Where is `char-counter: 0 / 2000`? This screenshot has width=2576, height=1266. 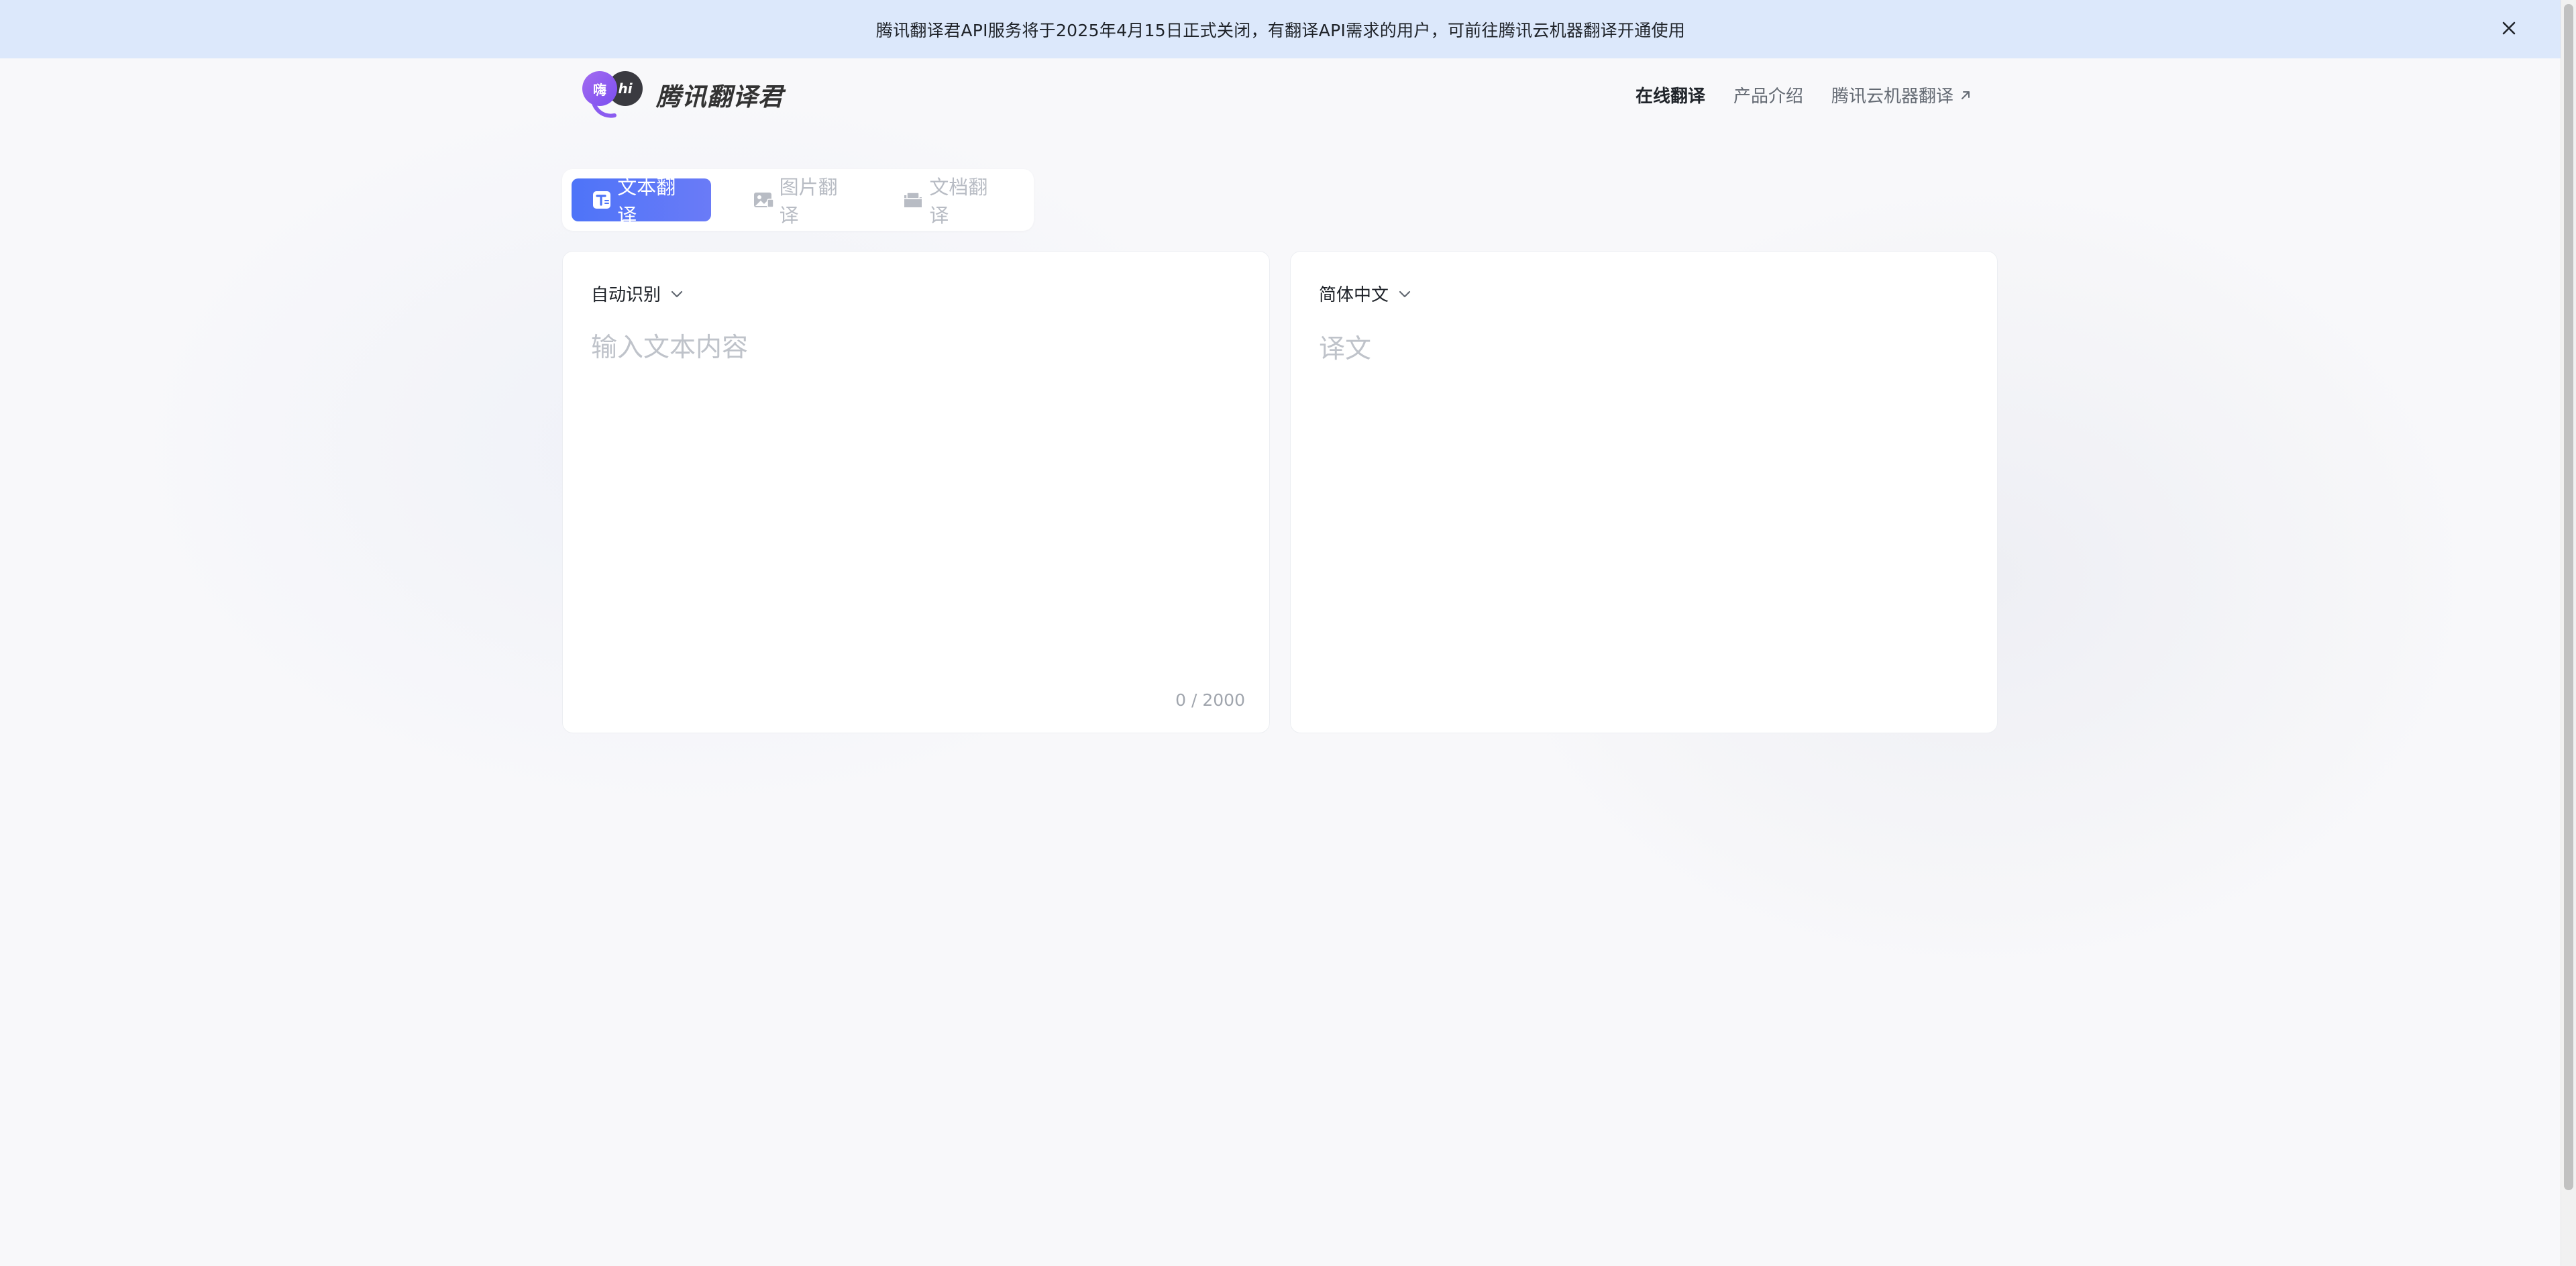
char-counter: 0 / 2000 is located at coordinates (1210, 700).